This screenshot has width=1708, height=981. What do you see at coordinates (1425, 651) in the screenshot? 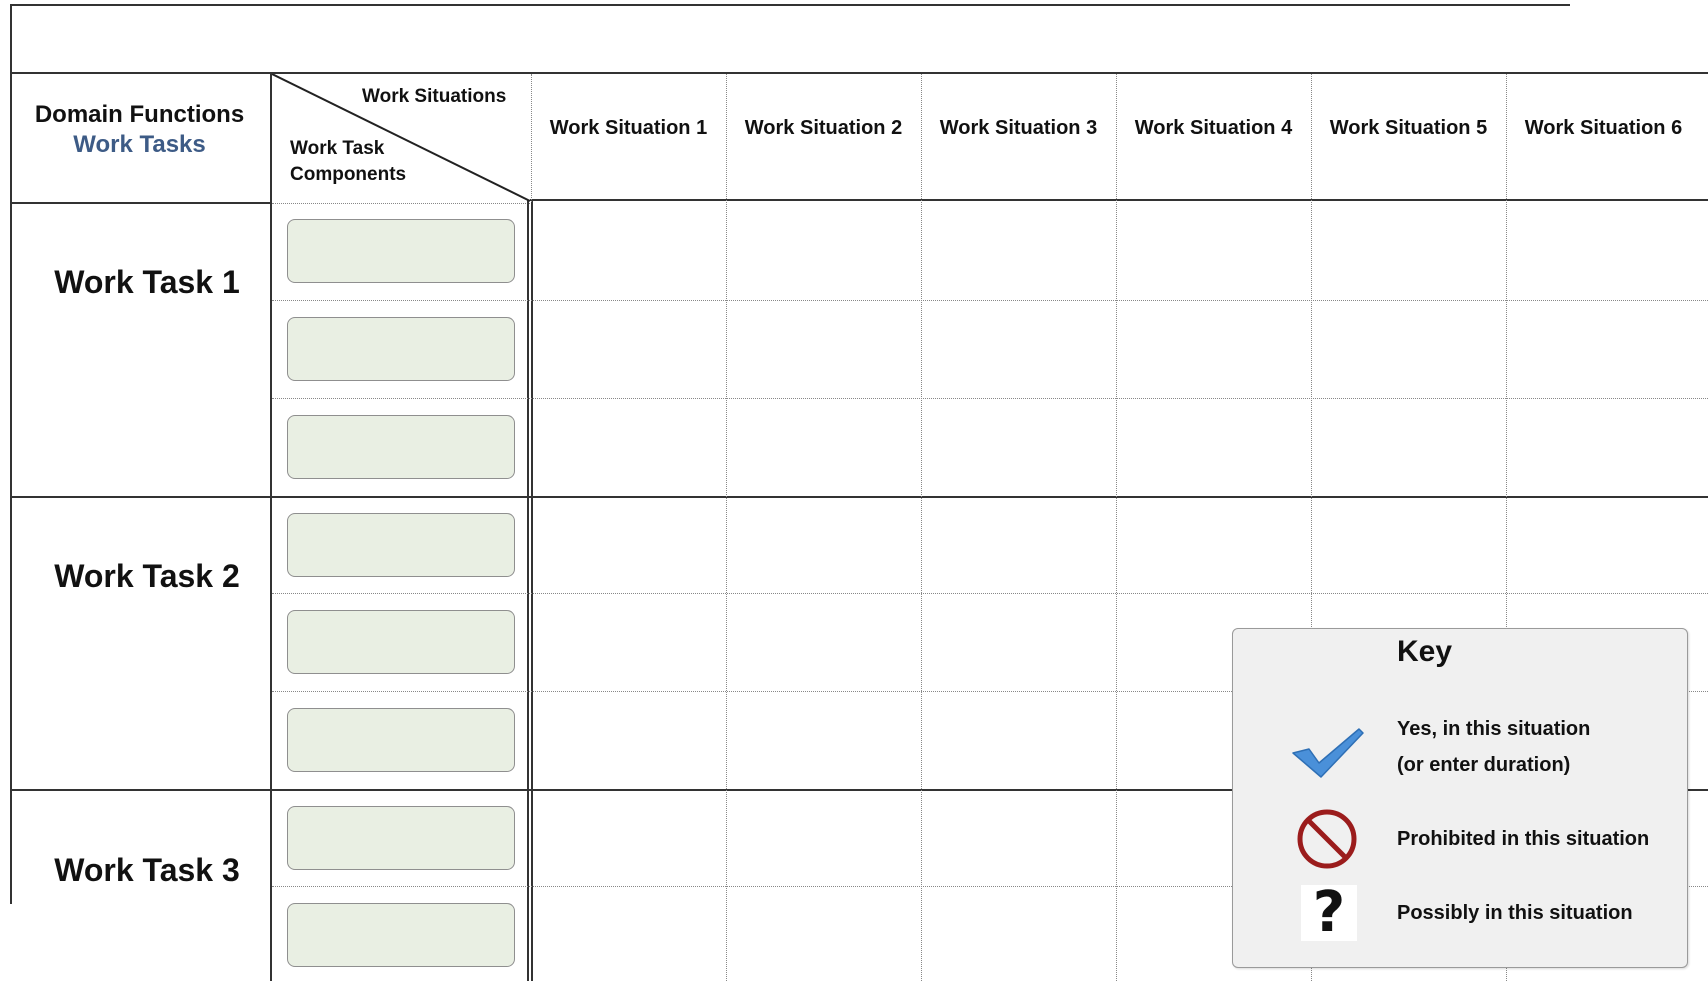
I see `key-title: Key` at bounding box center [1425, 651].